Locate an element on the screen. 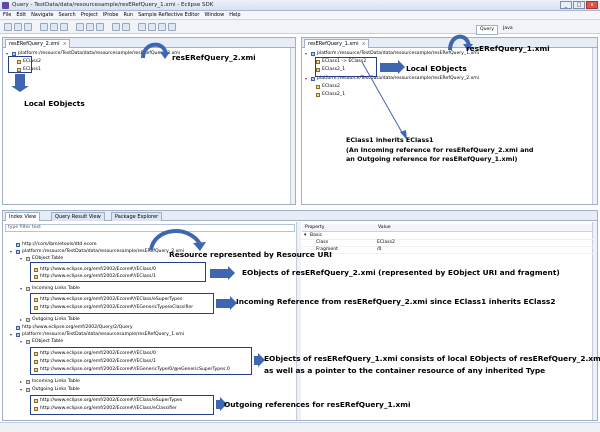  tree-row: ▾ Outgoing Links Table is located at coordinates (50, 389).